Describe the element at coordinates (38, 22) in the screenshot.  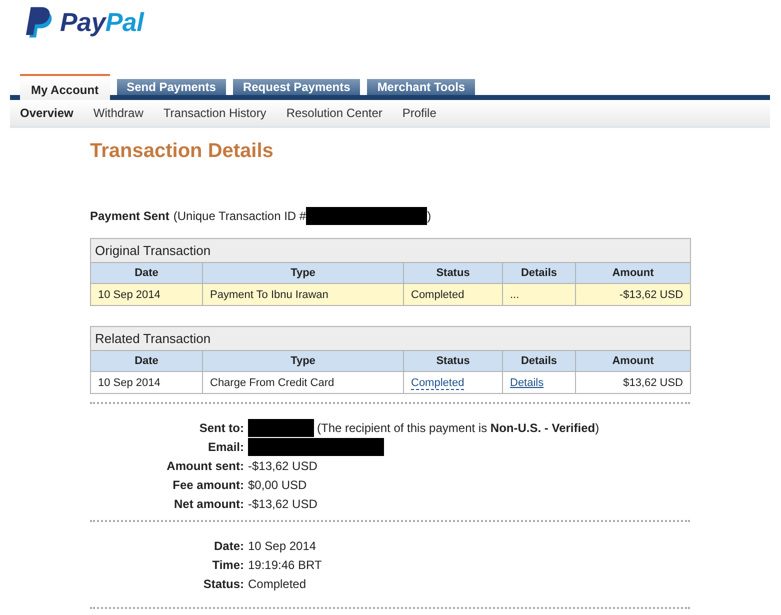
I see `paypal-logo-icon` at that location.